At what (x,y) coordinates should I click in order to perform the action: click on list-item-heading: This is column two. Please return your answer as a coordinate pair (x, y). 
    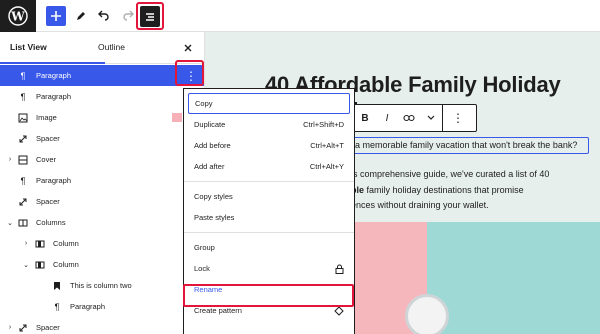
    Looking at the image, I should click on (102, 285).